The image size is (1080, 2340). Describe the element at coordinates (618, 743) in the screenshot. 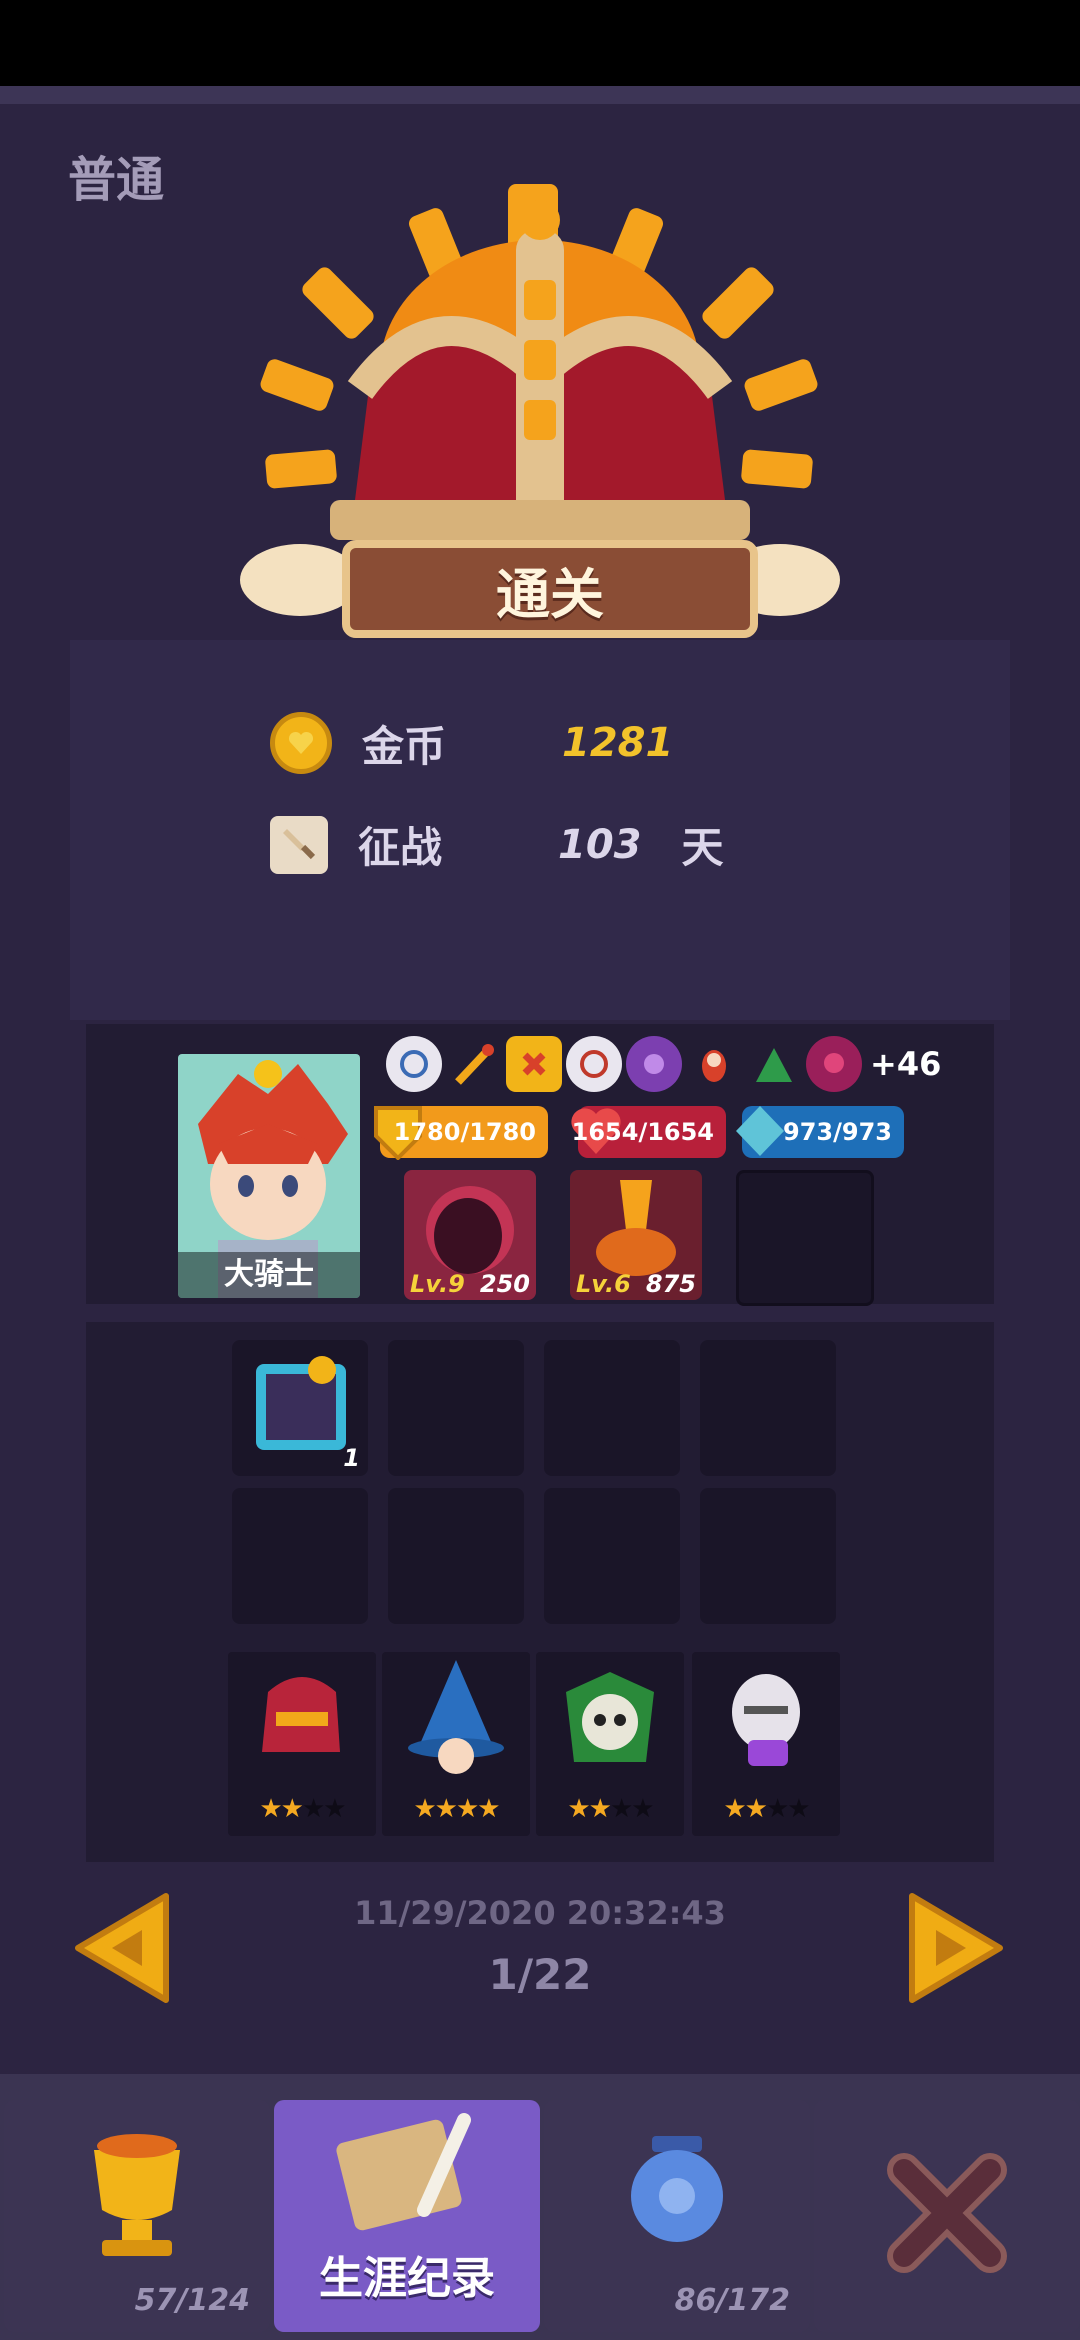

I see `gold-value: 1281` at that location.